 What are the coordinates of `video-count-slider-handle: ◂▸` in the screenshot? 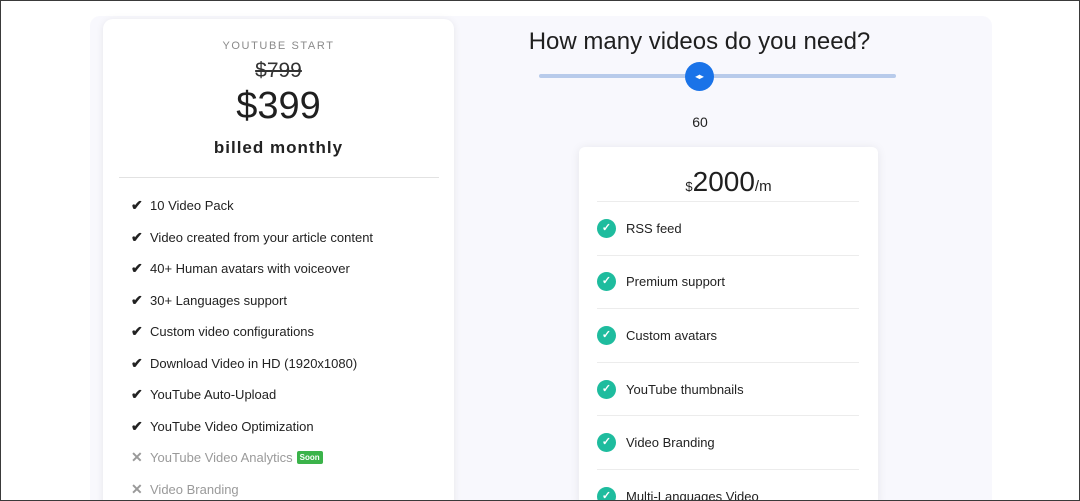 It's located at (699, 76).